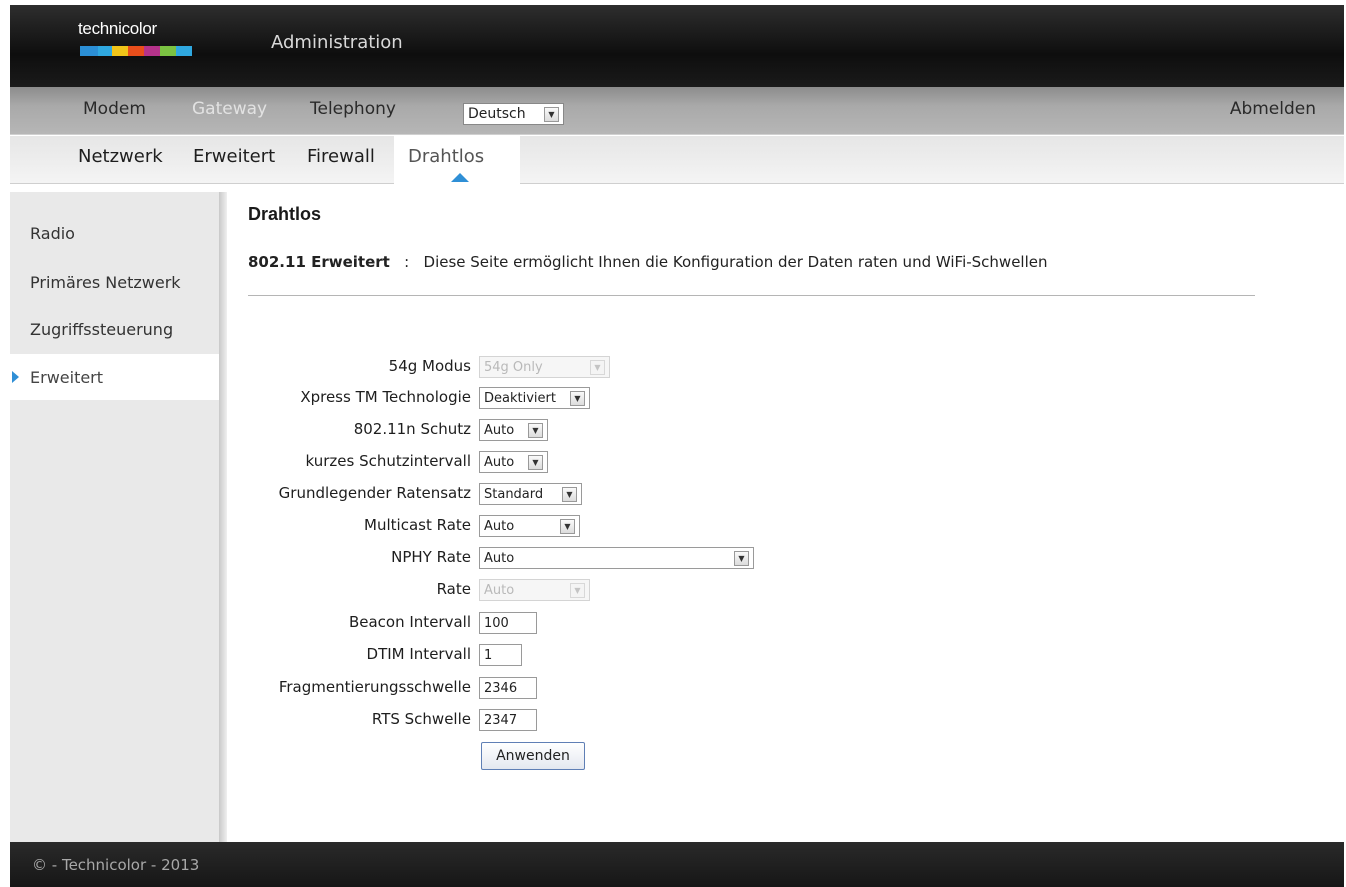 The width and height of the screenshot is (1346, 887). I want to click on select-nphy-rate: Auto ▼, so click(616, 558).